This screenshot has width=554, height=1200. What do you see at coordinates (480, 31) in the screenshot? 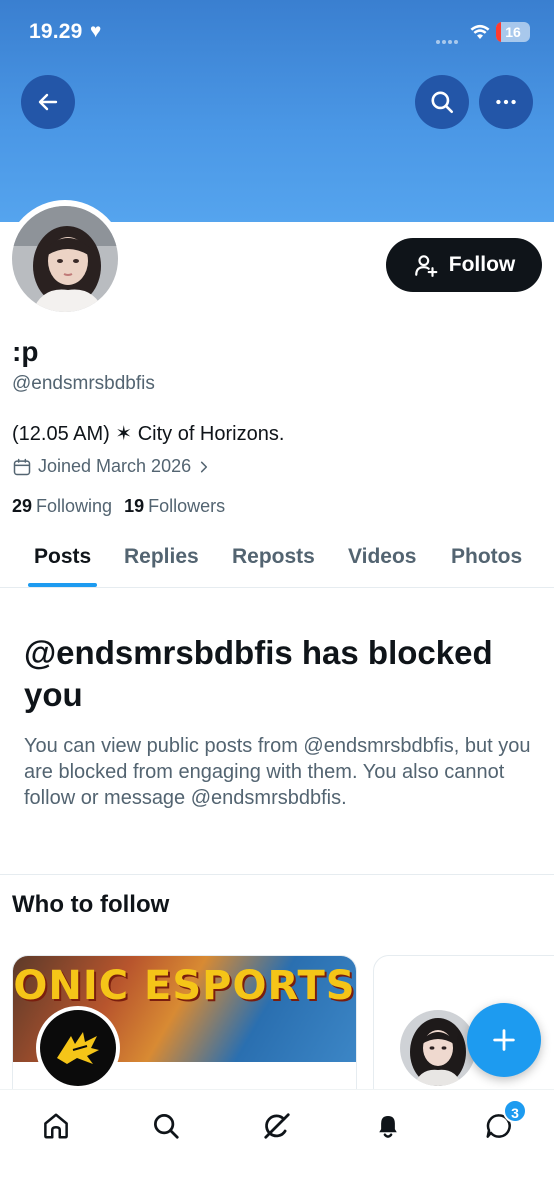
I see `wifi-icon` at bounding box center [480, 31].